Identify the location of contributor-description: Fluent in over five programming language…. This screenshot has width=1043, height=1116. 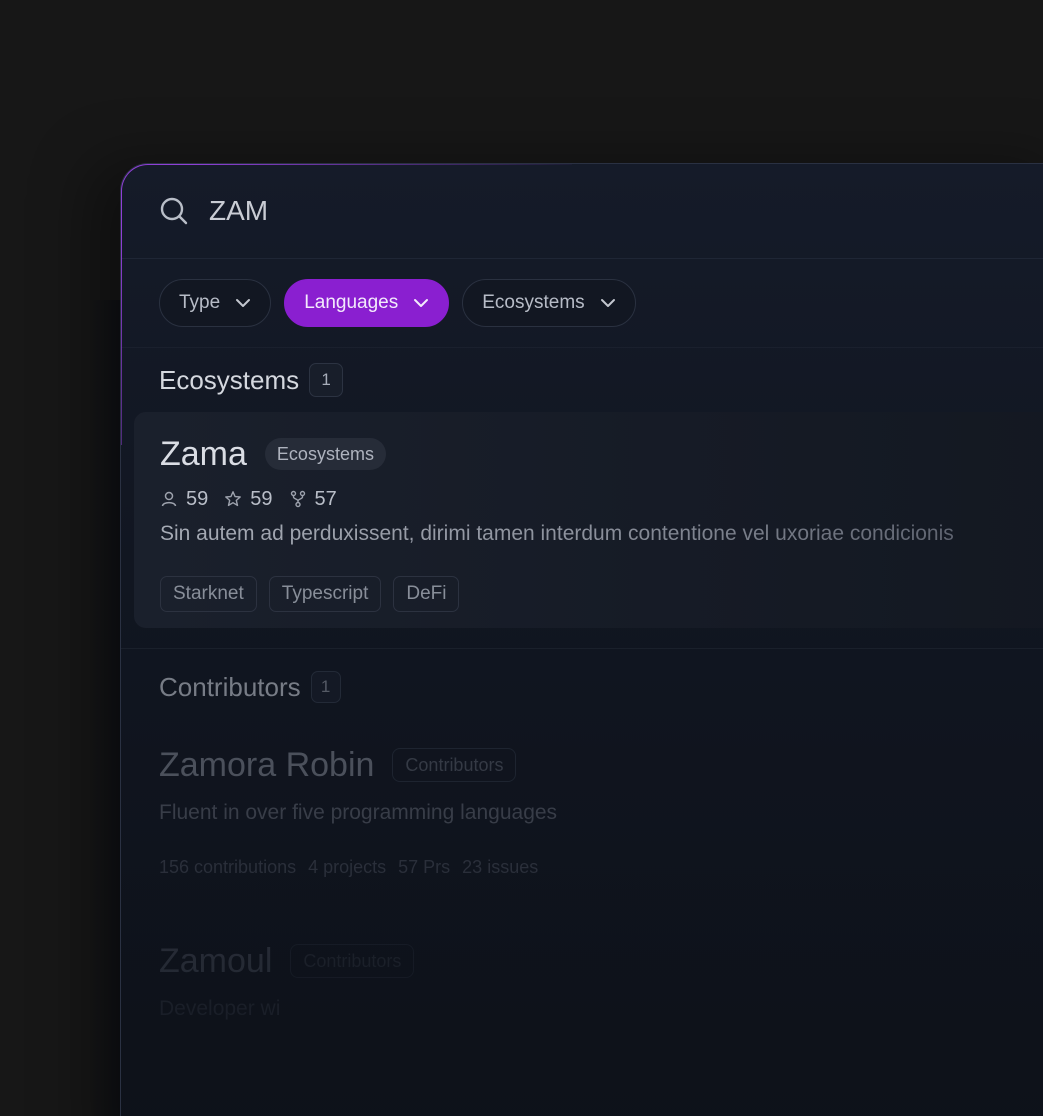
(358, 812).